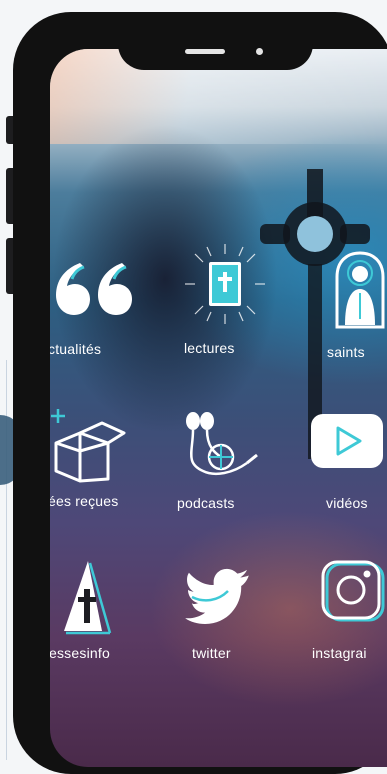 This screenshot has width=387, height=774. What do you see at coordinates (84, 501) in the screenshot?
I see `app-label: ées reçues` at bounding box center [84, 501].